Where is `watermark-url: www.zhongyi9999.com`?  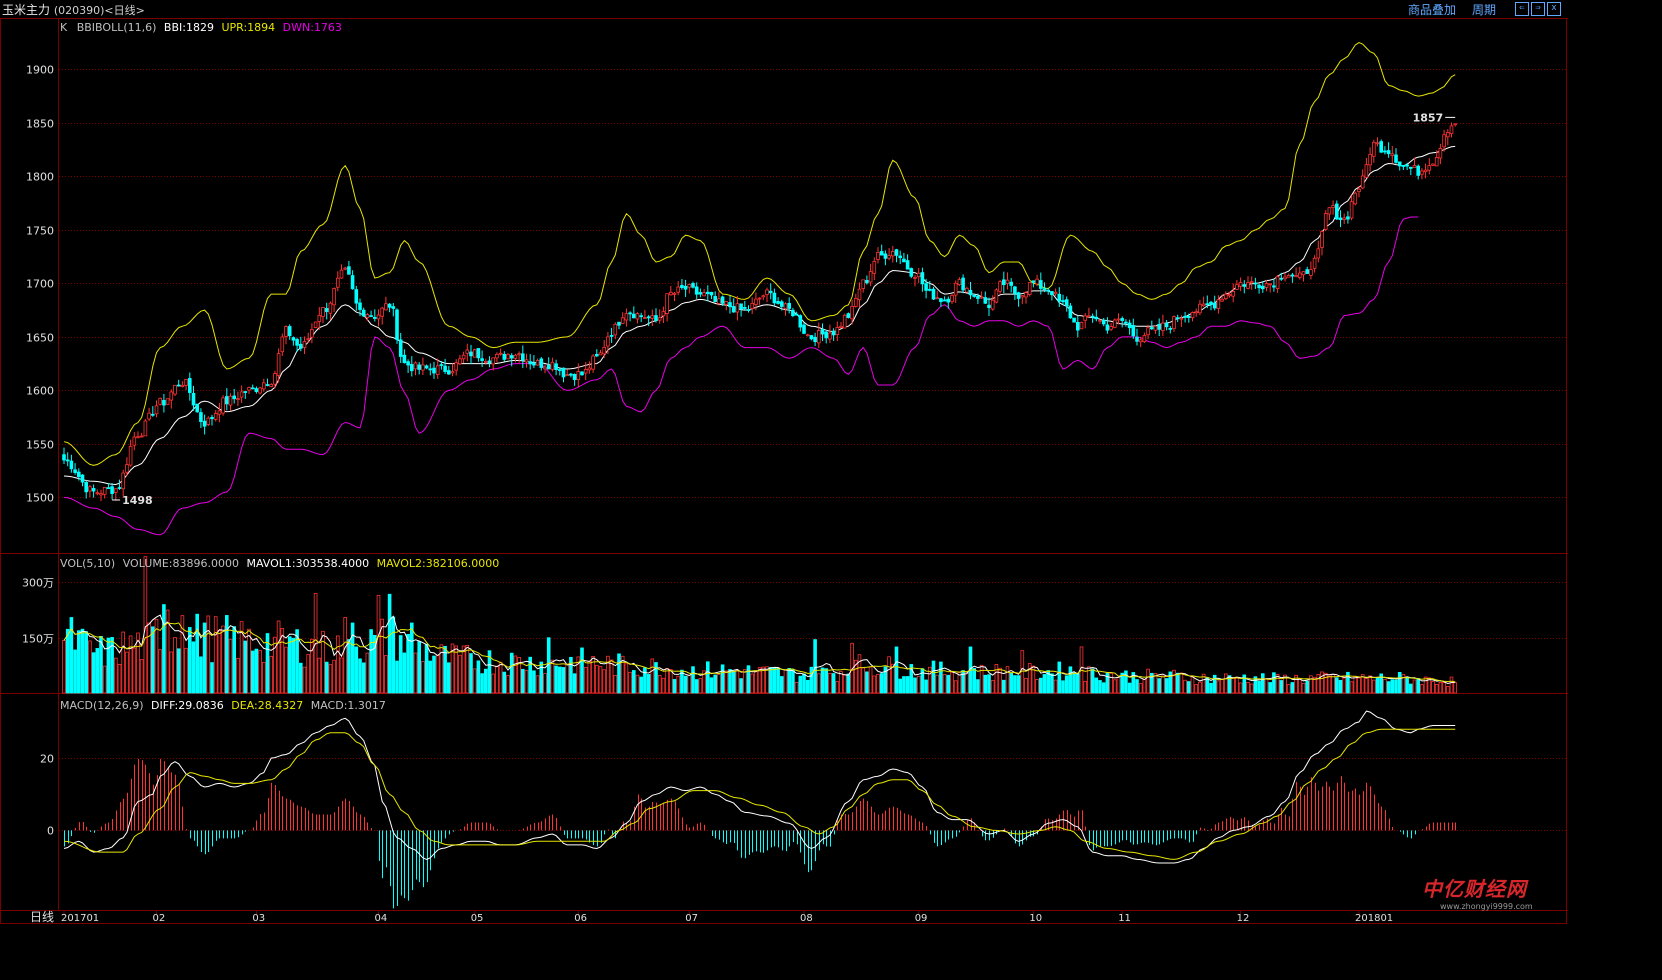 watermark-url: www.zhongyi9999.com is located at coordinates (1486, 906).